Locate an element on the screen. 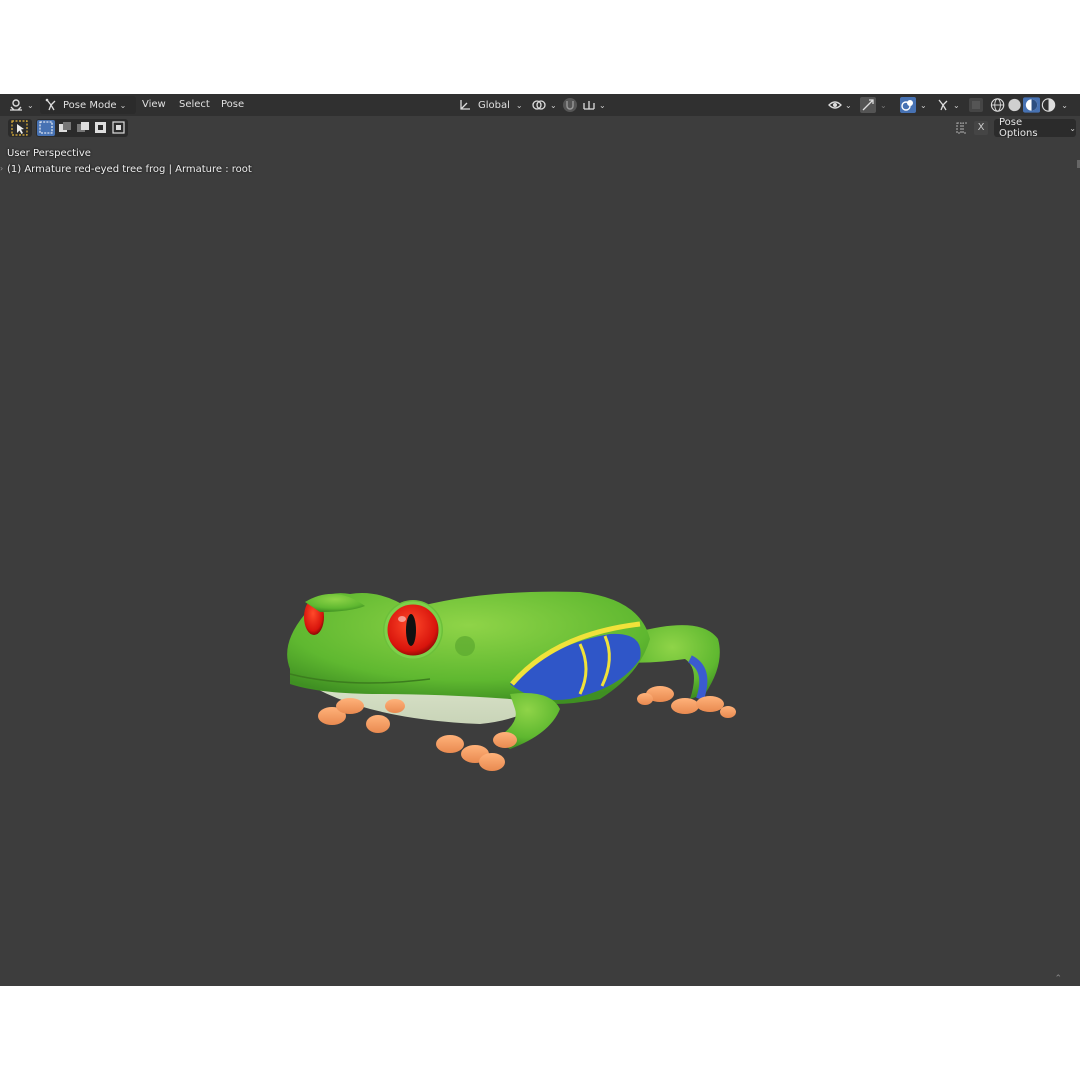  orientation-label: Global is located at coordinates (494, 105).